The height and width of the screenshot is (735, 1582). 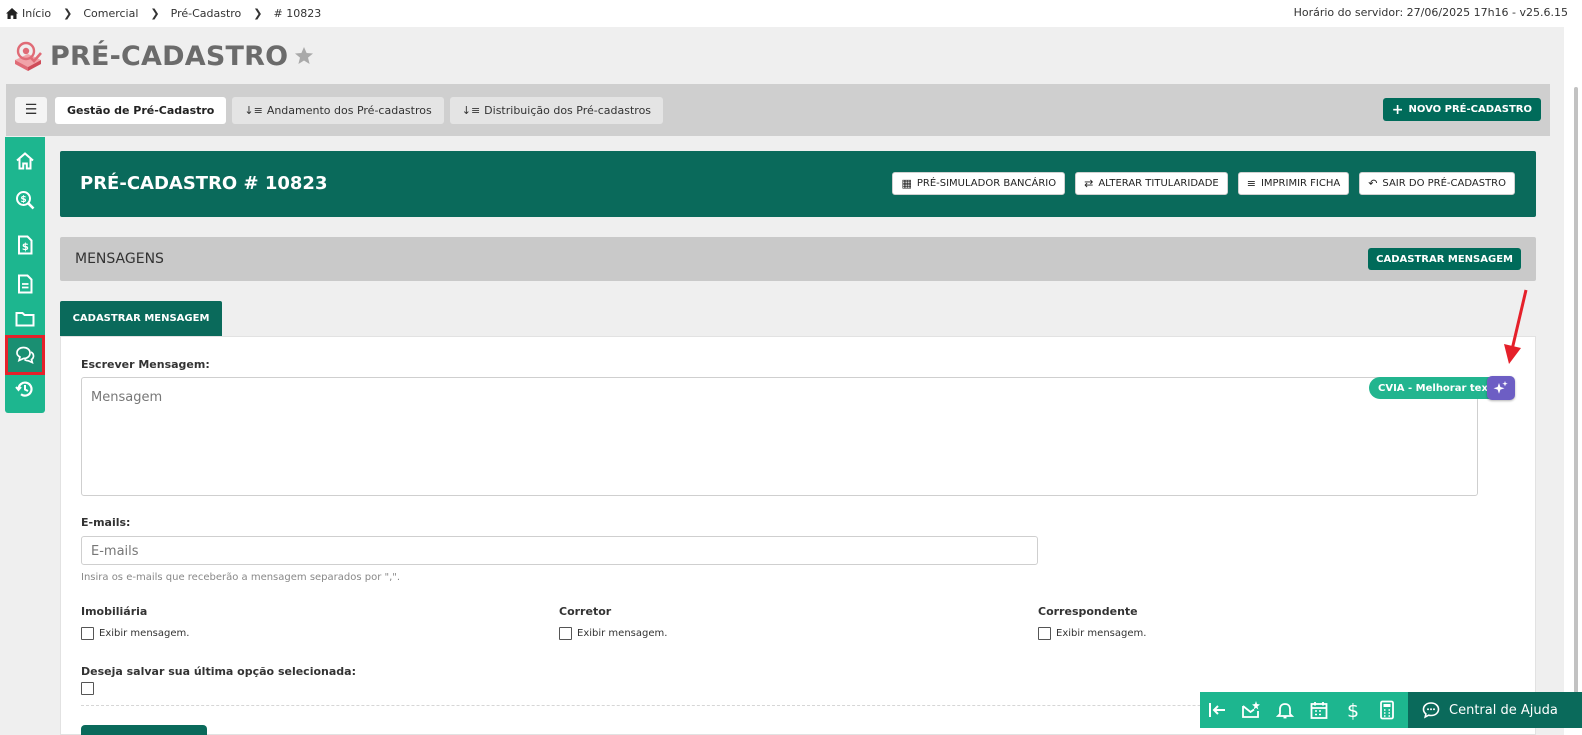 I want to click on history-icon, so click(x=24, y=389).